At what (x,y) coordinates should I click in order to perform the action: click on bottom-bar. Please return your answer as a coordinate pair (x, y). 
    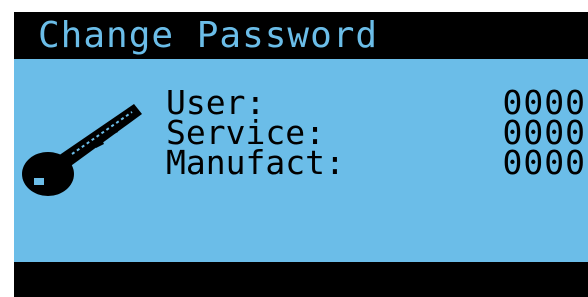
    Looking at the image, I should click on (301, 279).